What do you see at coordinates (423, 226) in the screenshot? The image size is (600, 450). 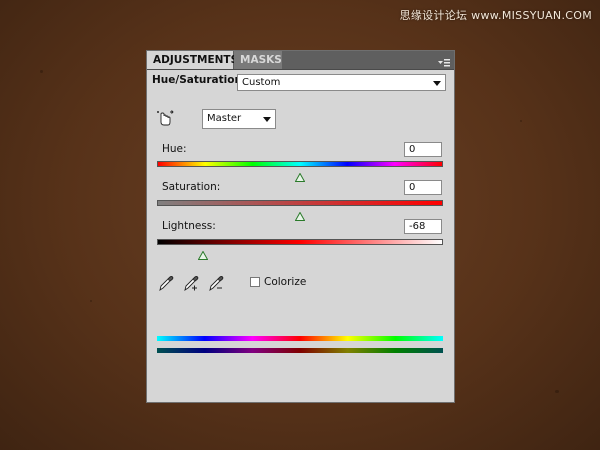 I see `lightness-value-field` at bounding box center [423, 226].